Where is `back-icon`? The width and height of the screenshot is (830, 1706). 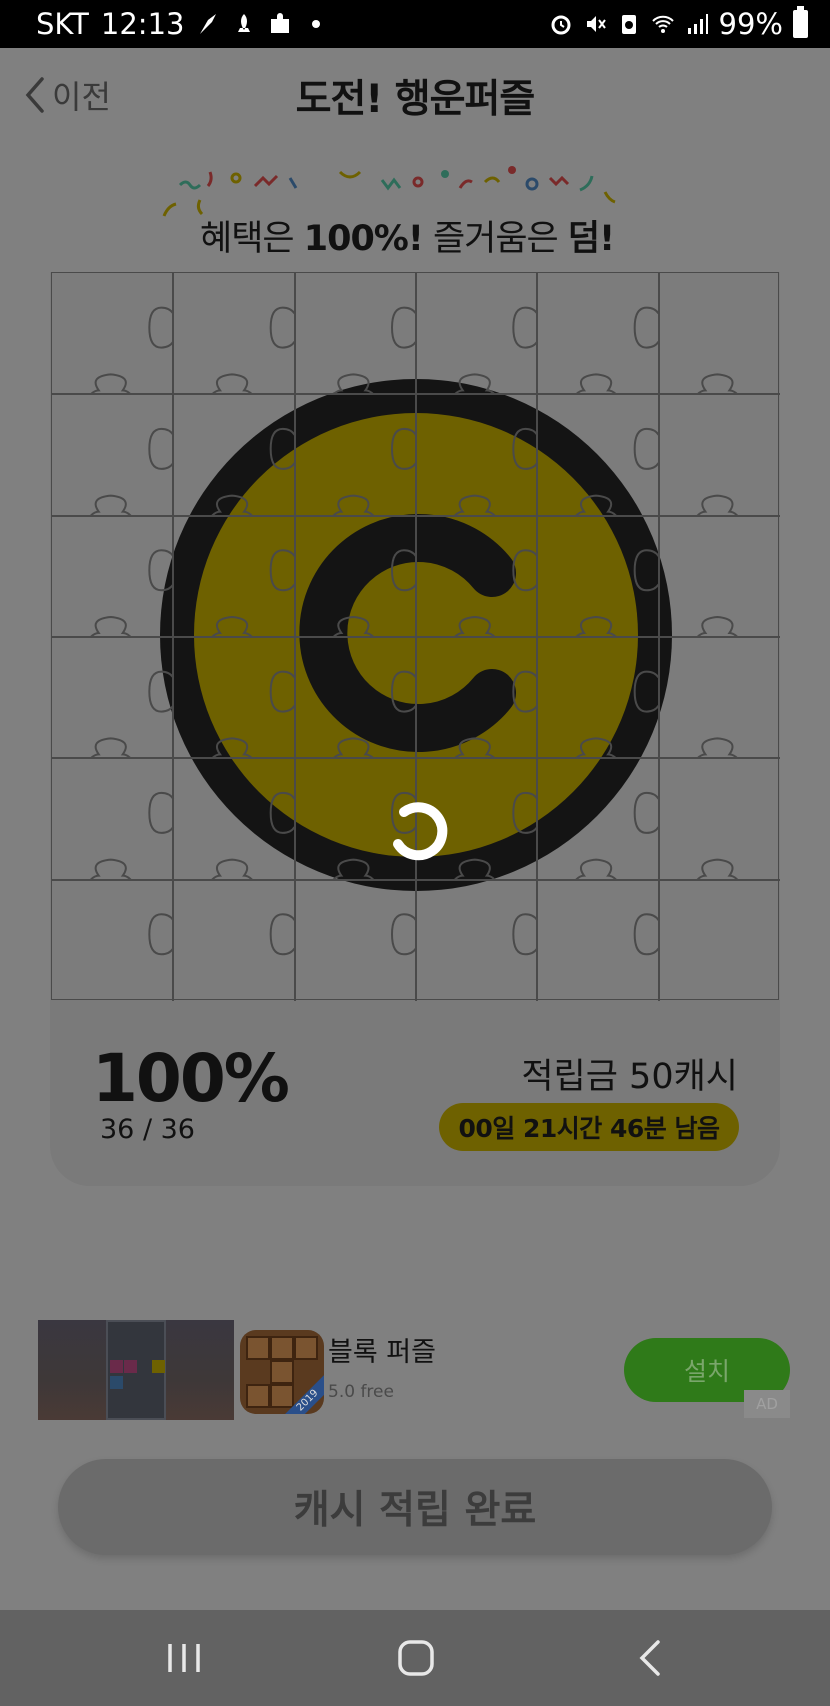 back-icon is located at coordinates (650, 1658).